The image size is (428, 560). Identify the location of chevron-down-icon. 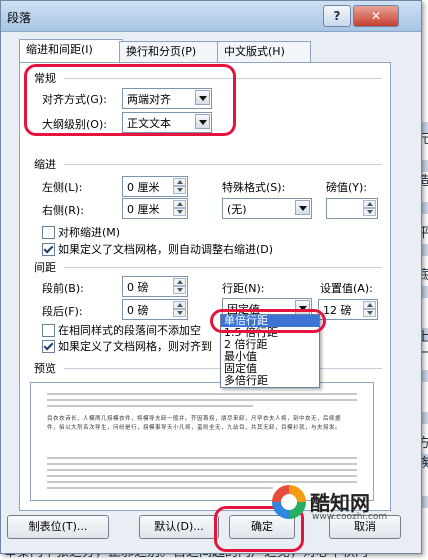
(302, 207).